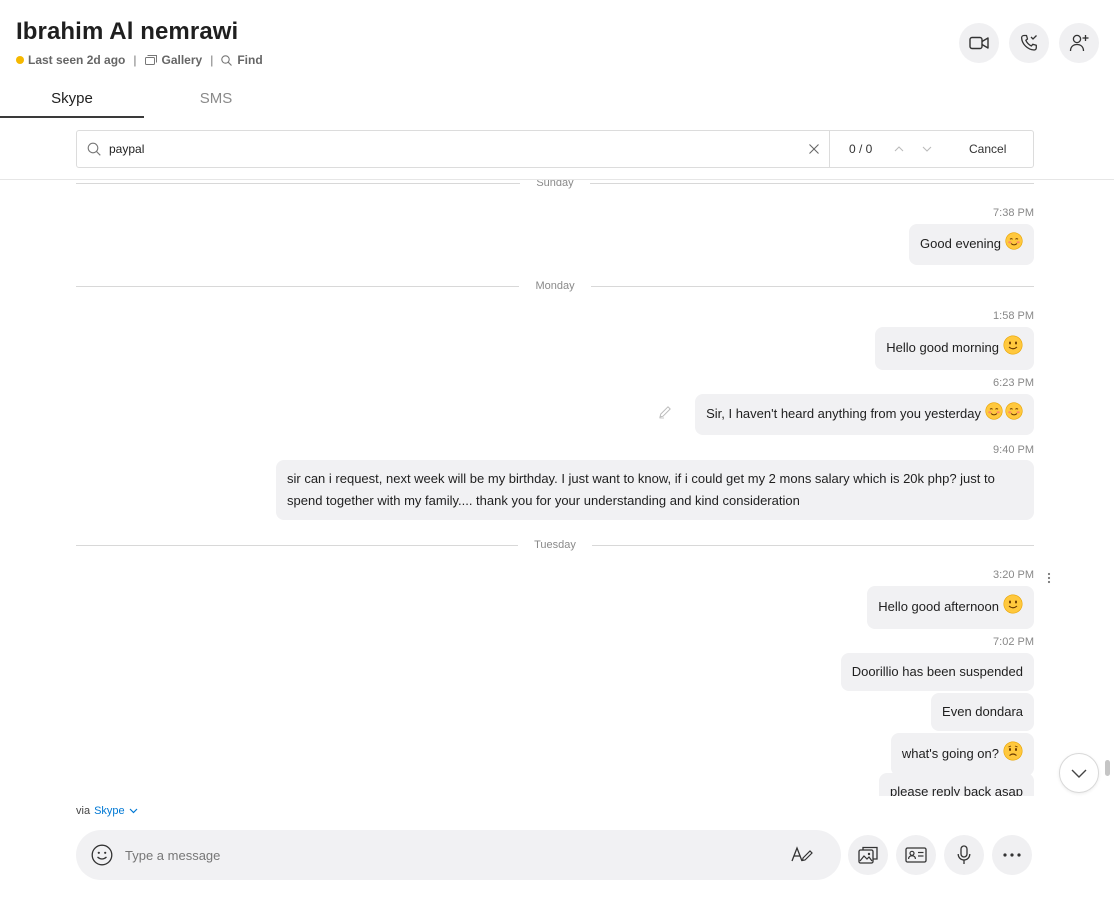 The height and width of the screenshot is (900, 1114). Describe the element at coordinates (83, 811) in the screenshot. I see `via-prefix: via` at that location.